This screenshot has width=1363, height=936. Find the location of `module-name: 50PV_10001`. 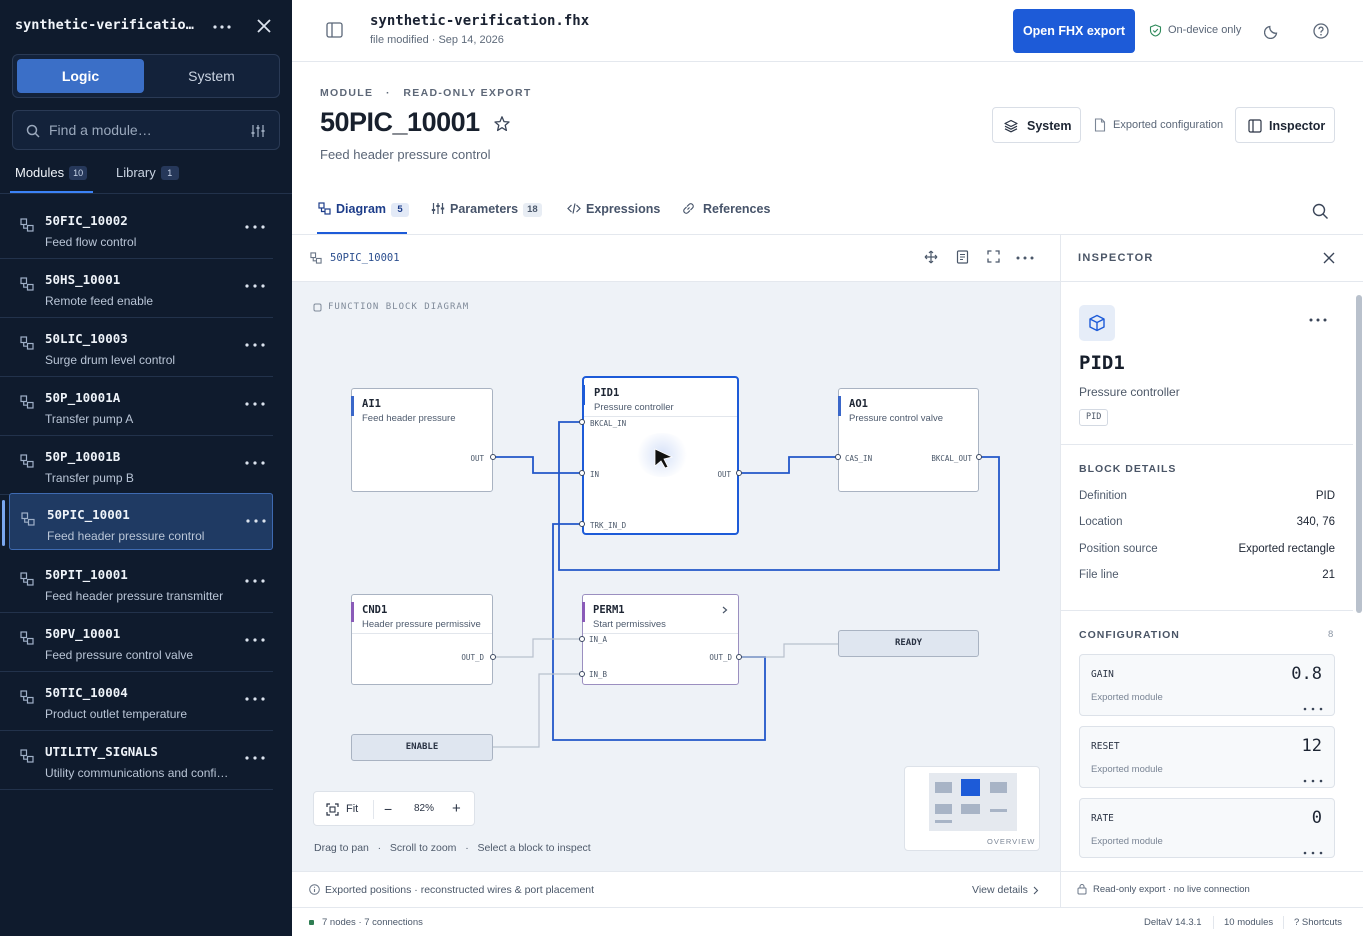

module-name: 50PV_10001 is located at coordinates (83, 633).